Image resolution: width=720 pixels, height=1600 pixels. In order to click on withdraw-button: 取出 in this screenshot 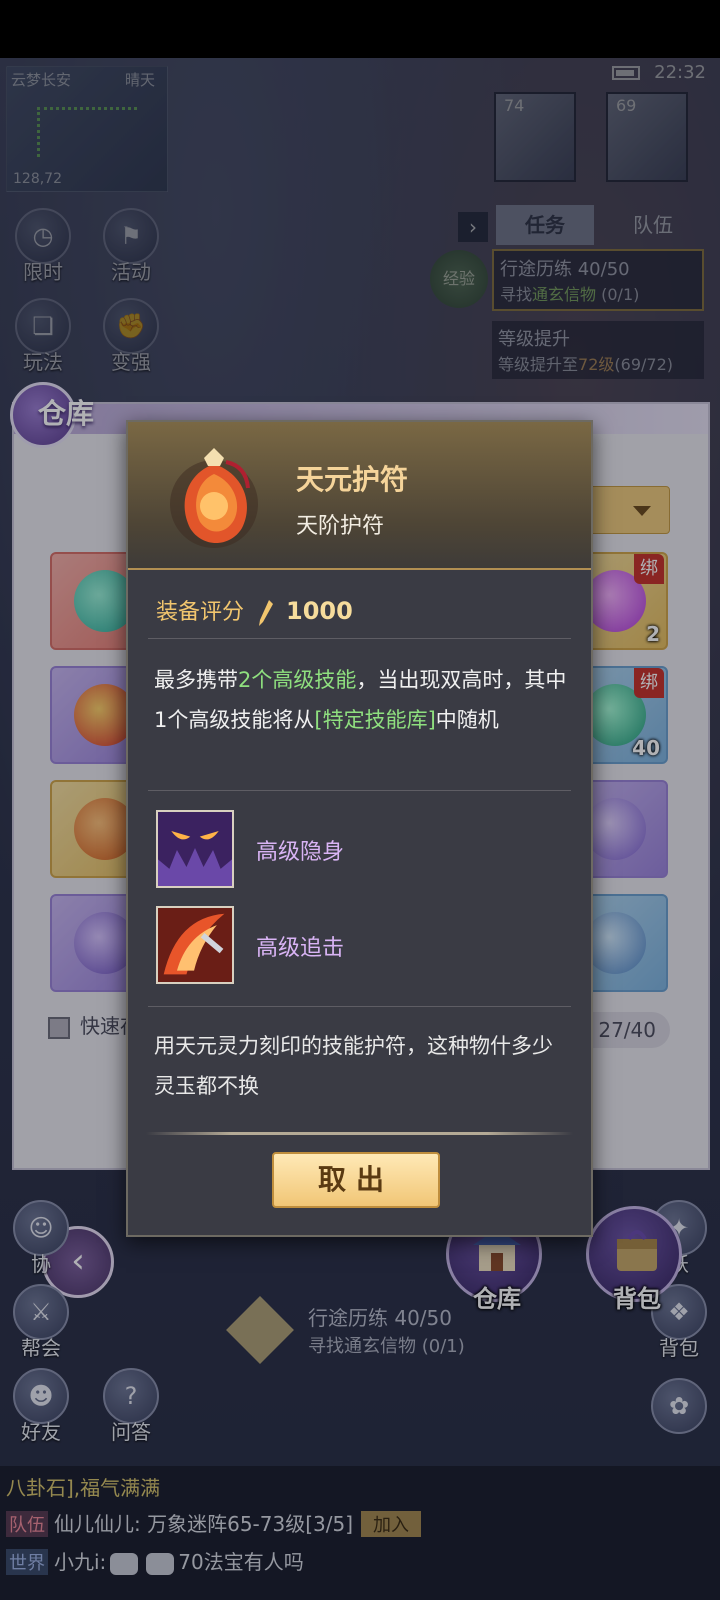, I will do `click(356, 1180)`.